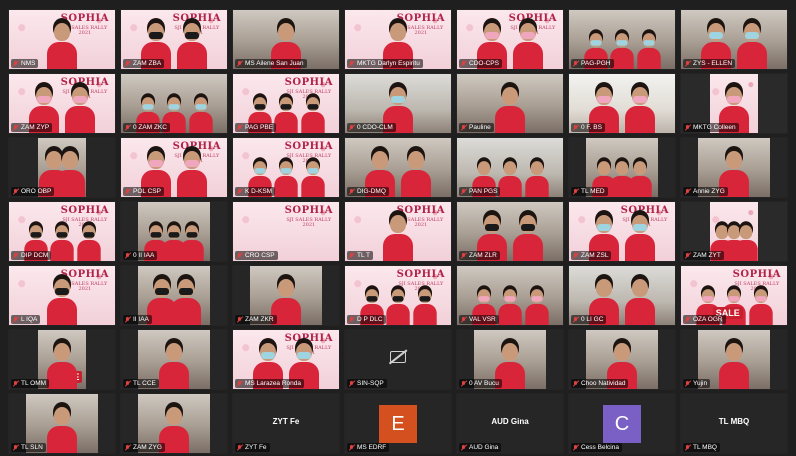  What do you see at coordinates (260, 255) in the screenshot?
I see `participant-name: CRO CSP` at bounding box center [260, 255].